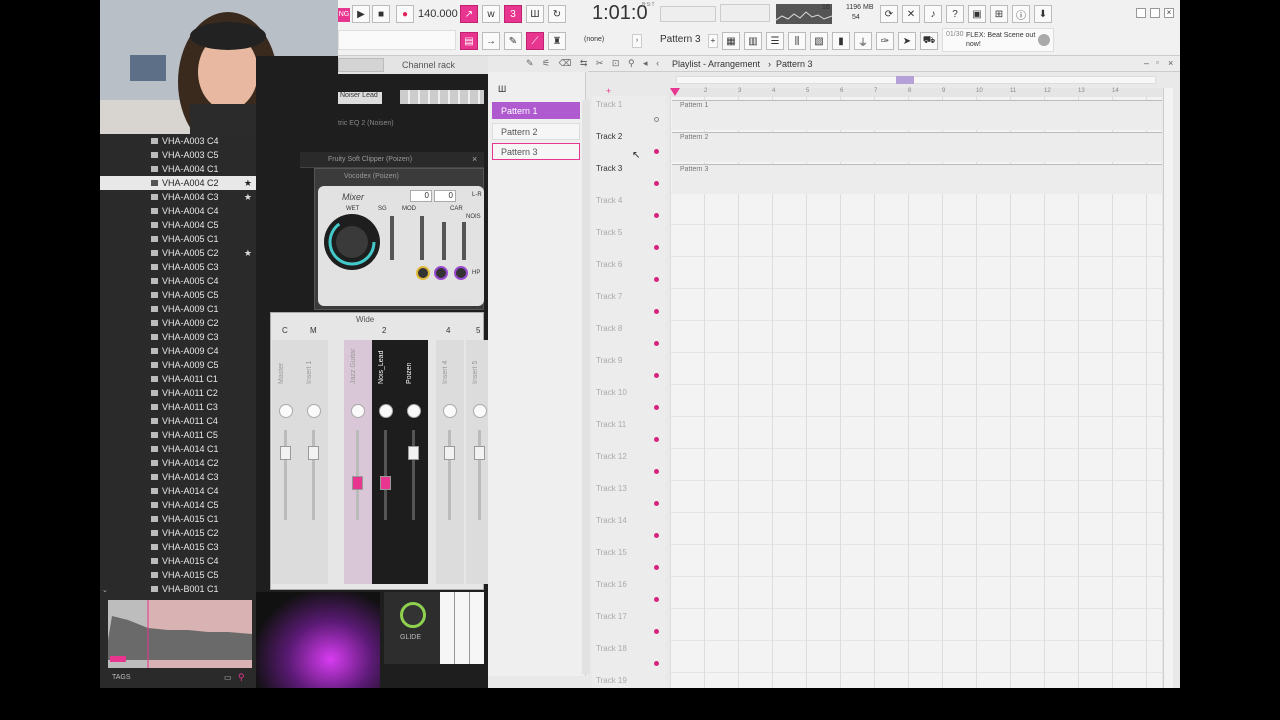 This screenshot has width=1280, height=720. I want to click on pattern-picker-scroll, so click(586, 387).